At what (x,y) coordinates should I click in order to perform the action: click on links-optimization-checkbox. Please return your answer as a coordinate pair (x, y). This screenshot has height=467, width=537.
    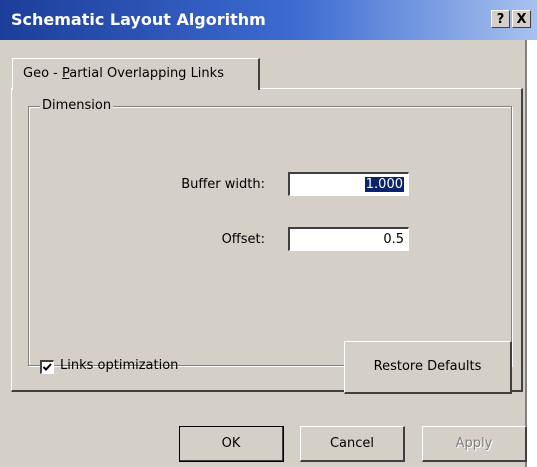
    Looking at the image, I should click on (47, 367).